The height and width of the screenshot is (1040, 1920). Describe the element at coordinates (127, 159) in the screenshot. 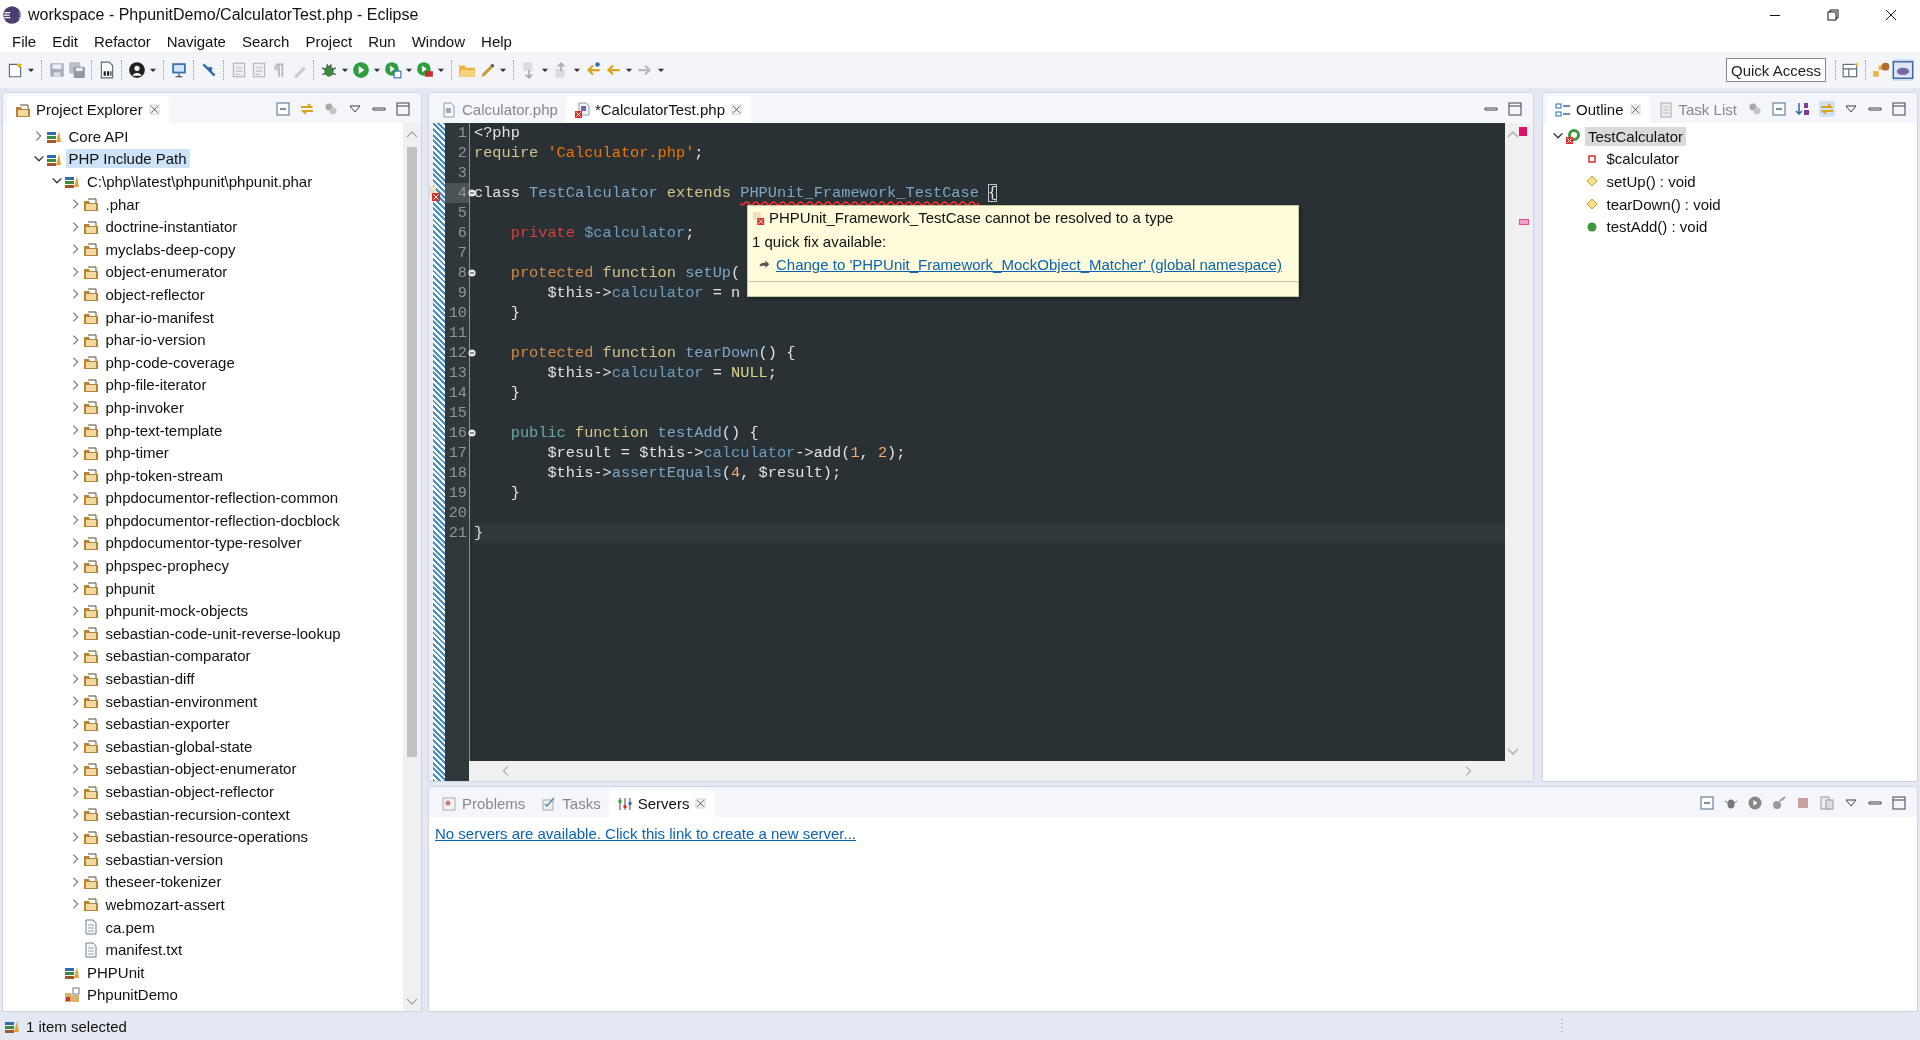

I see `tree-item: PHP Include Path` at that location.